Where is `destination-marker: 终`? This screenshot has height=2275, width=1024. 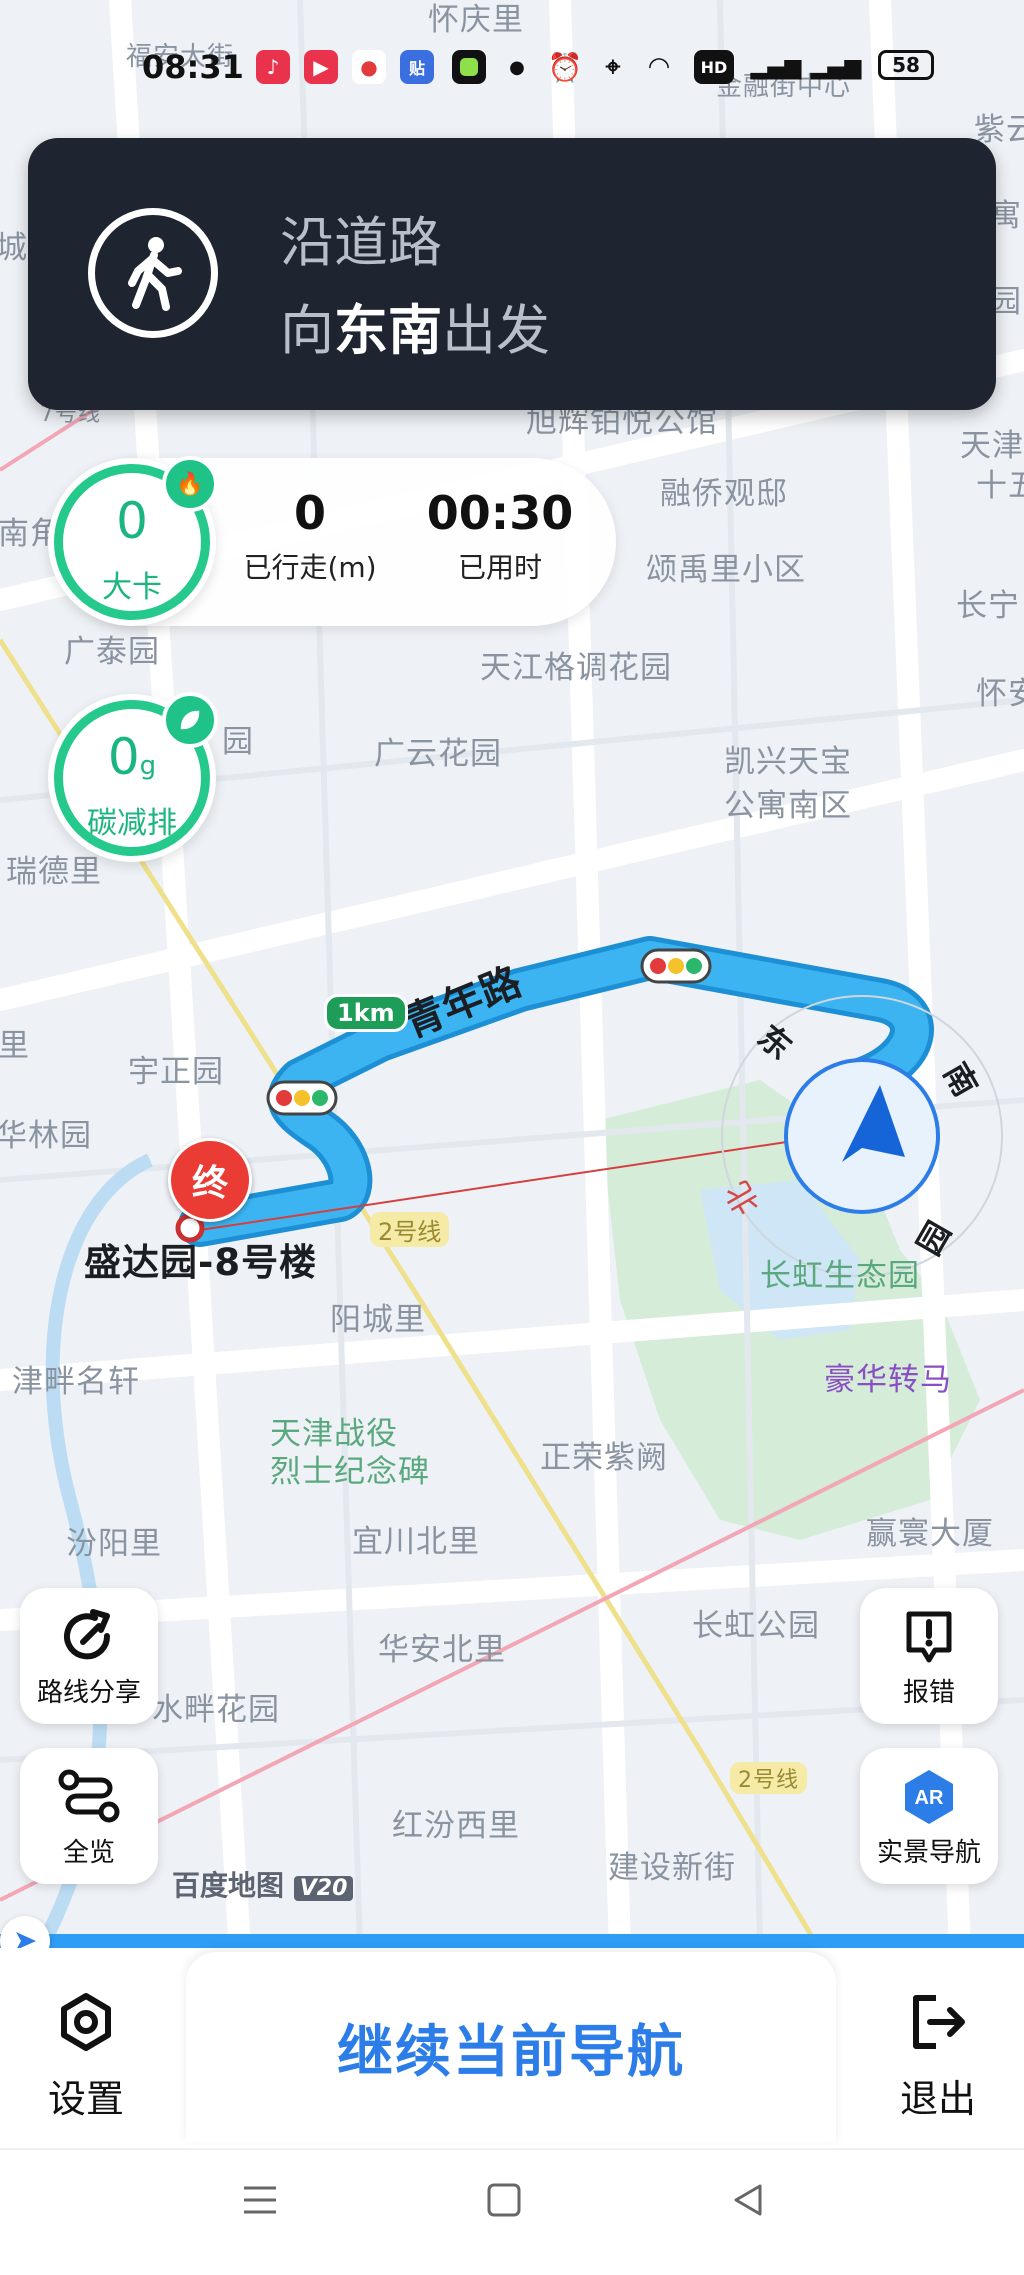 destination-marker: 终 is located at coordinates (210, 1180).